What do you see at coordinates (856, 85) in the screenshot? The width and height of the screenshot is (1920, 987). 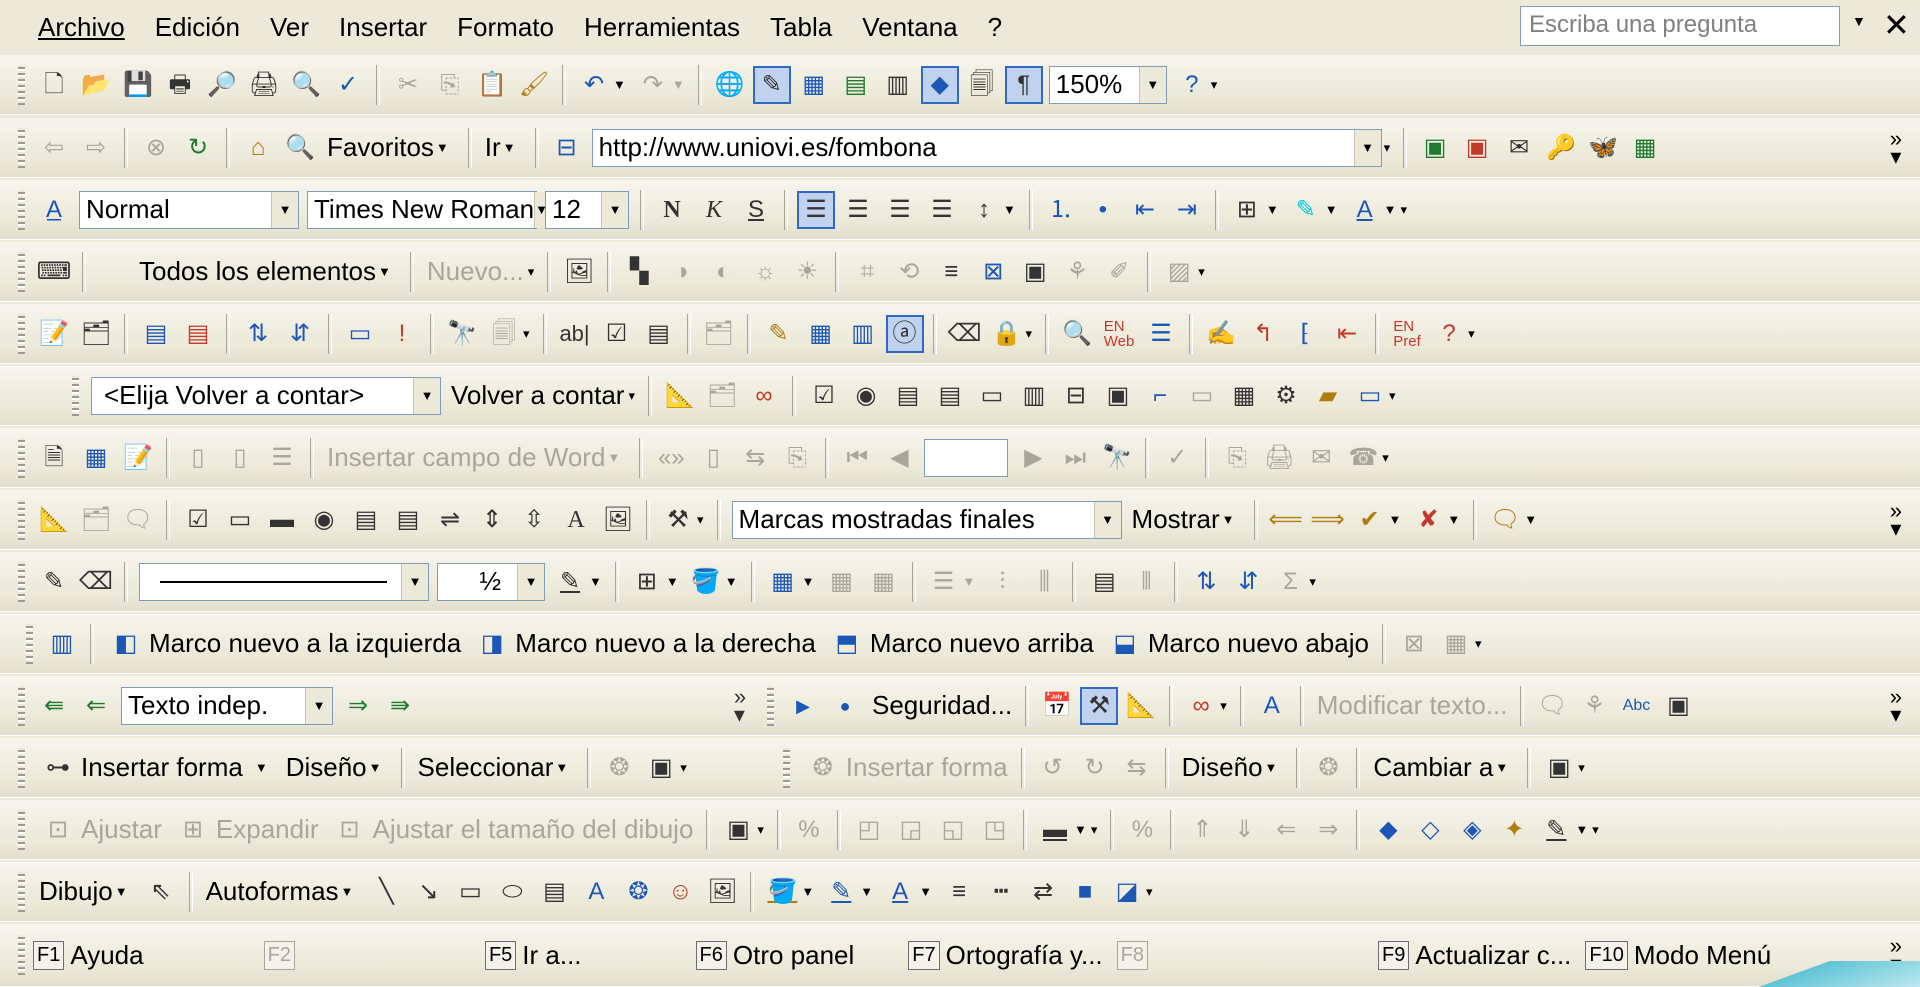 I see `insert-excel-icon: ▤` at bounding box center [856, 85].